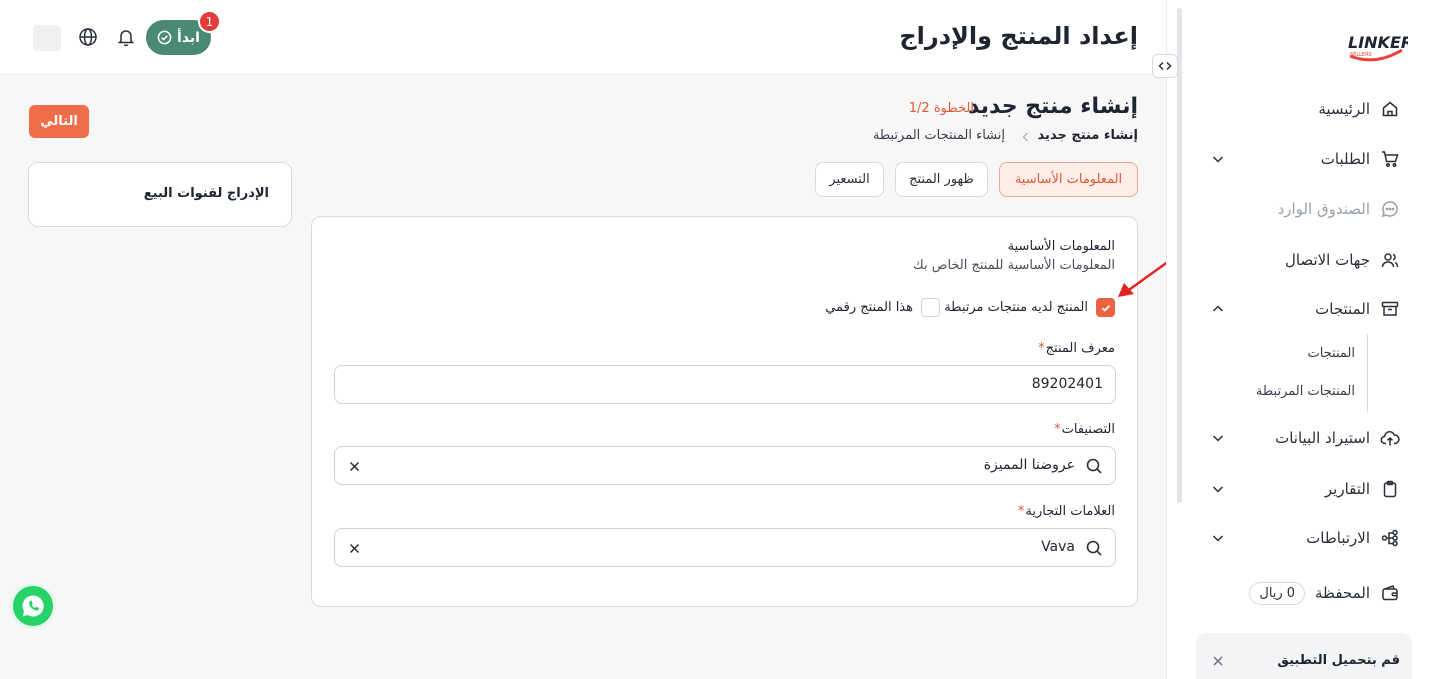 This screenshot has height=679, width=1430. What do you see at coordinates (930, 307) in the screenshot?
I see `digital-product-checkbox` at bounding box center [930, 307].